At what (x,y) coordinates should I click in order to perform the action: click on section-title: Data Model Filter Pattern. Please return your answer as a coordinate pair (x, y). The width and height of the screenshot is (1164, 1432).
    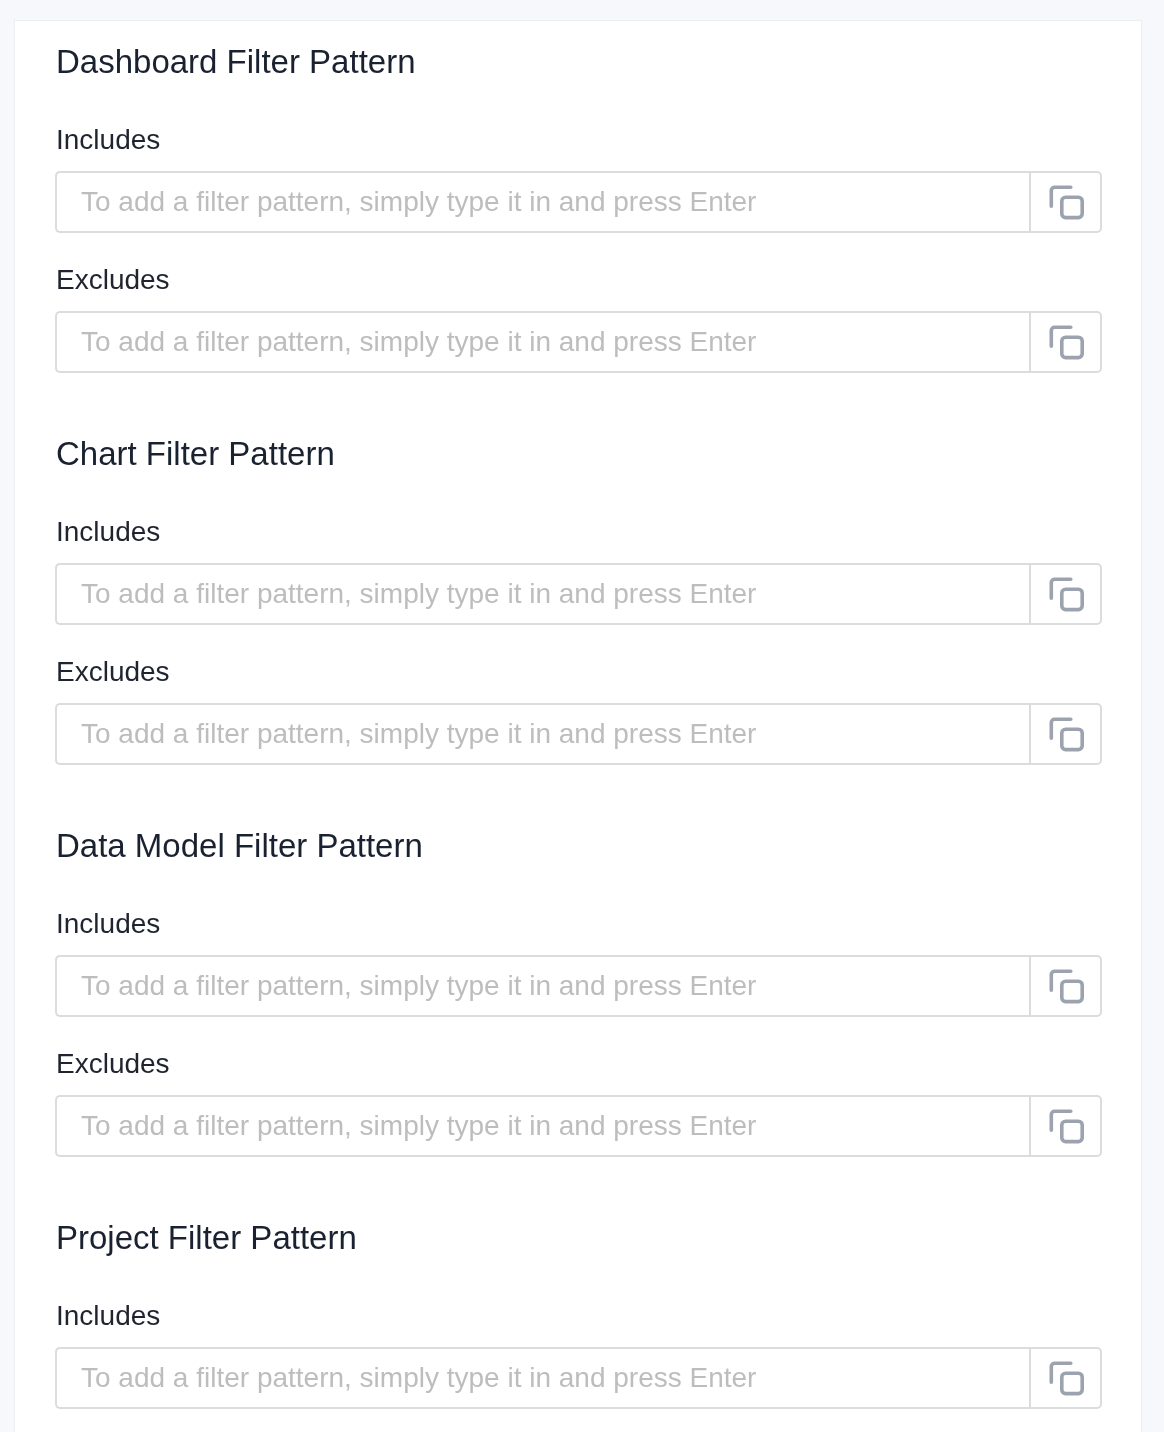
    Looking at the image, I should click on (240, 846).